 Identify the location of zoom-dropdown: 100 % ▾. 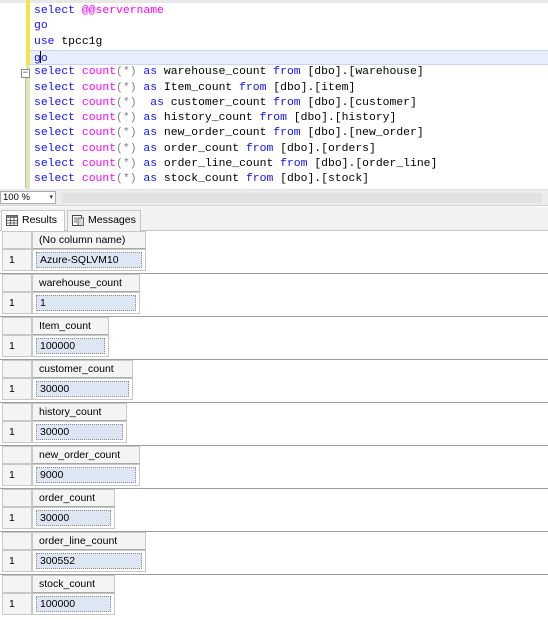
(28, 197).